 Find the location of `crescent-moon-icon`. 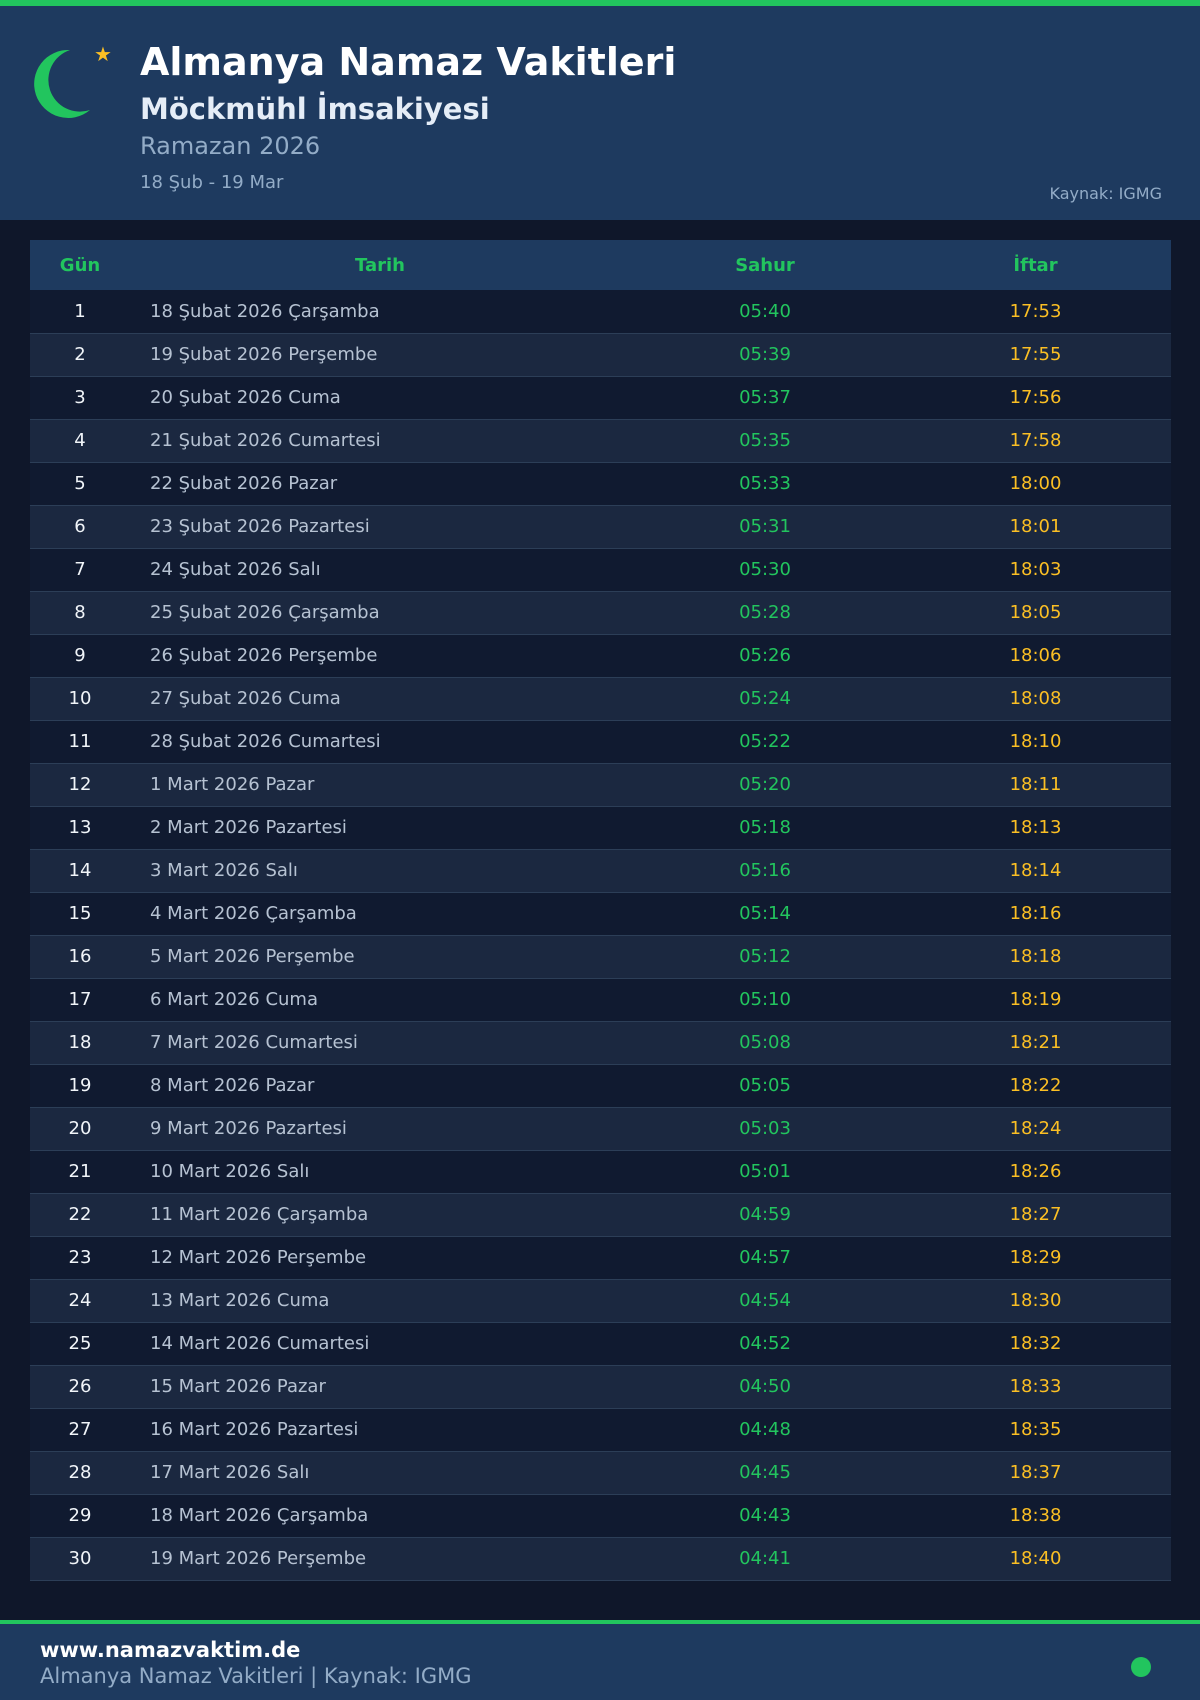

crescent-moon-icon is located at coordinates (62, 83).